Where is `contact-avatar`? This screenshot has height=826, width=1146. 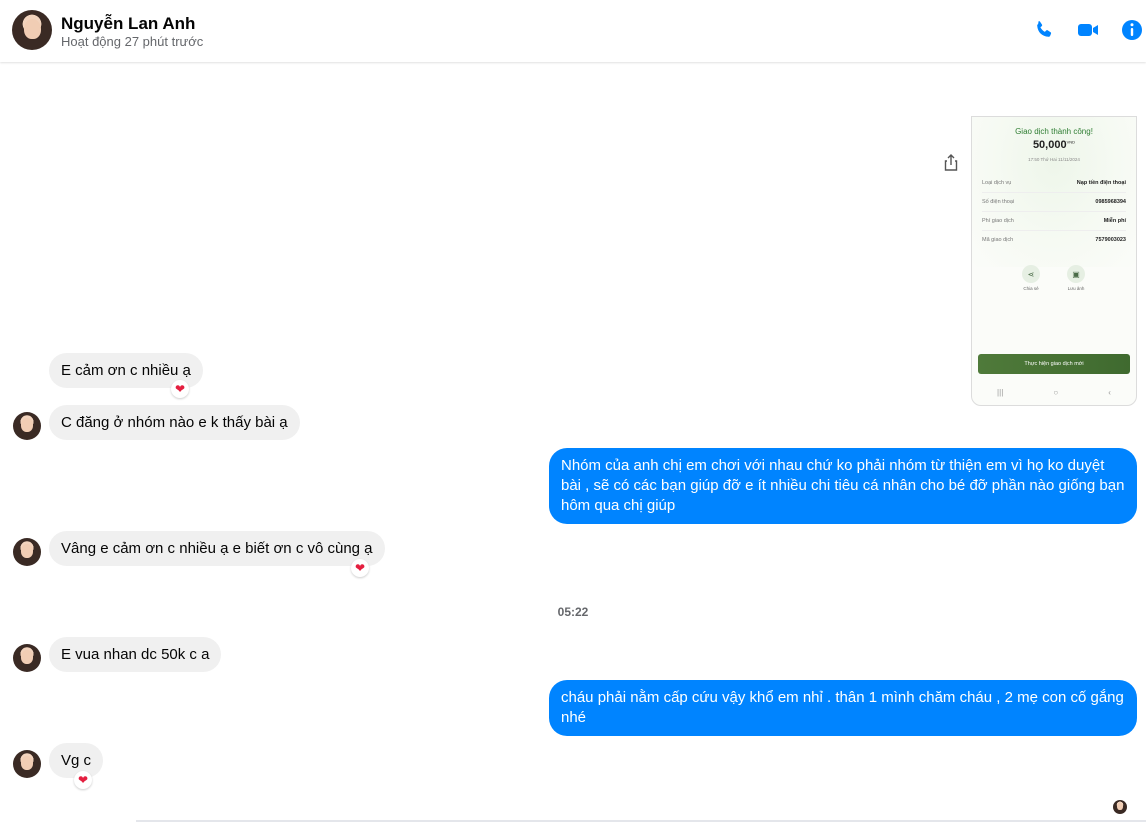
contact-avatar is located at coordinates (32, 30).